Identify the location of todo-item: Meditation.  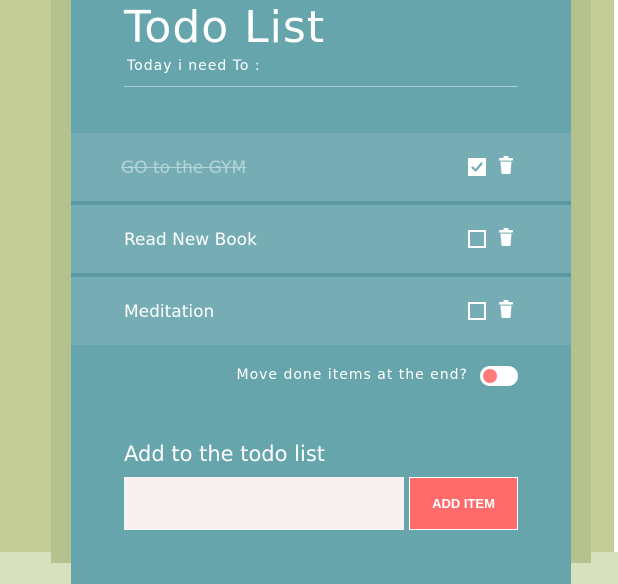
(321, 311).